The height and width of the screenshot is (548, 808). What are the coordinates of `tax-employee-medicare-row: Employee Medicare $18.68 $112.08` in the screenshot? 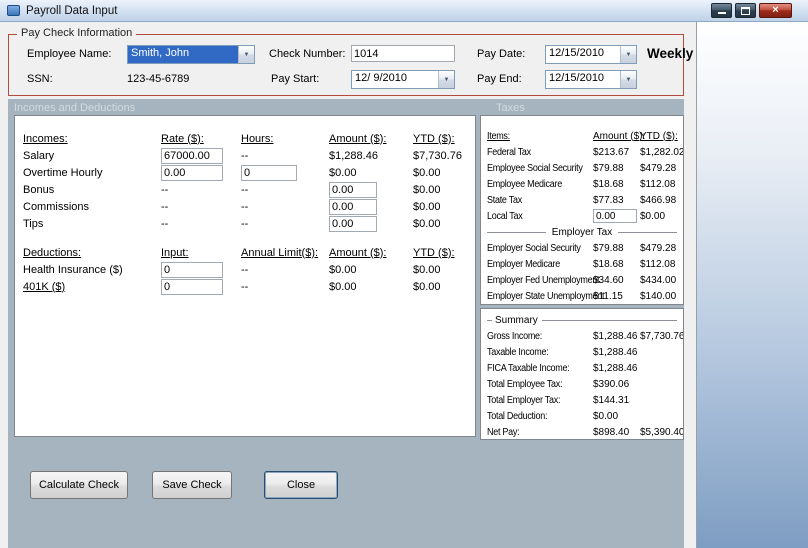 It's located at (582, 184).